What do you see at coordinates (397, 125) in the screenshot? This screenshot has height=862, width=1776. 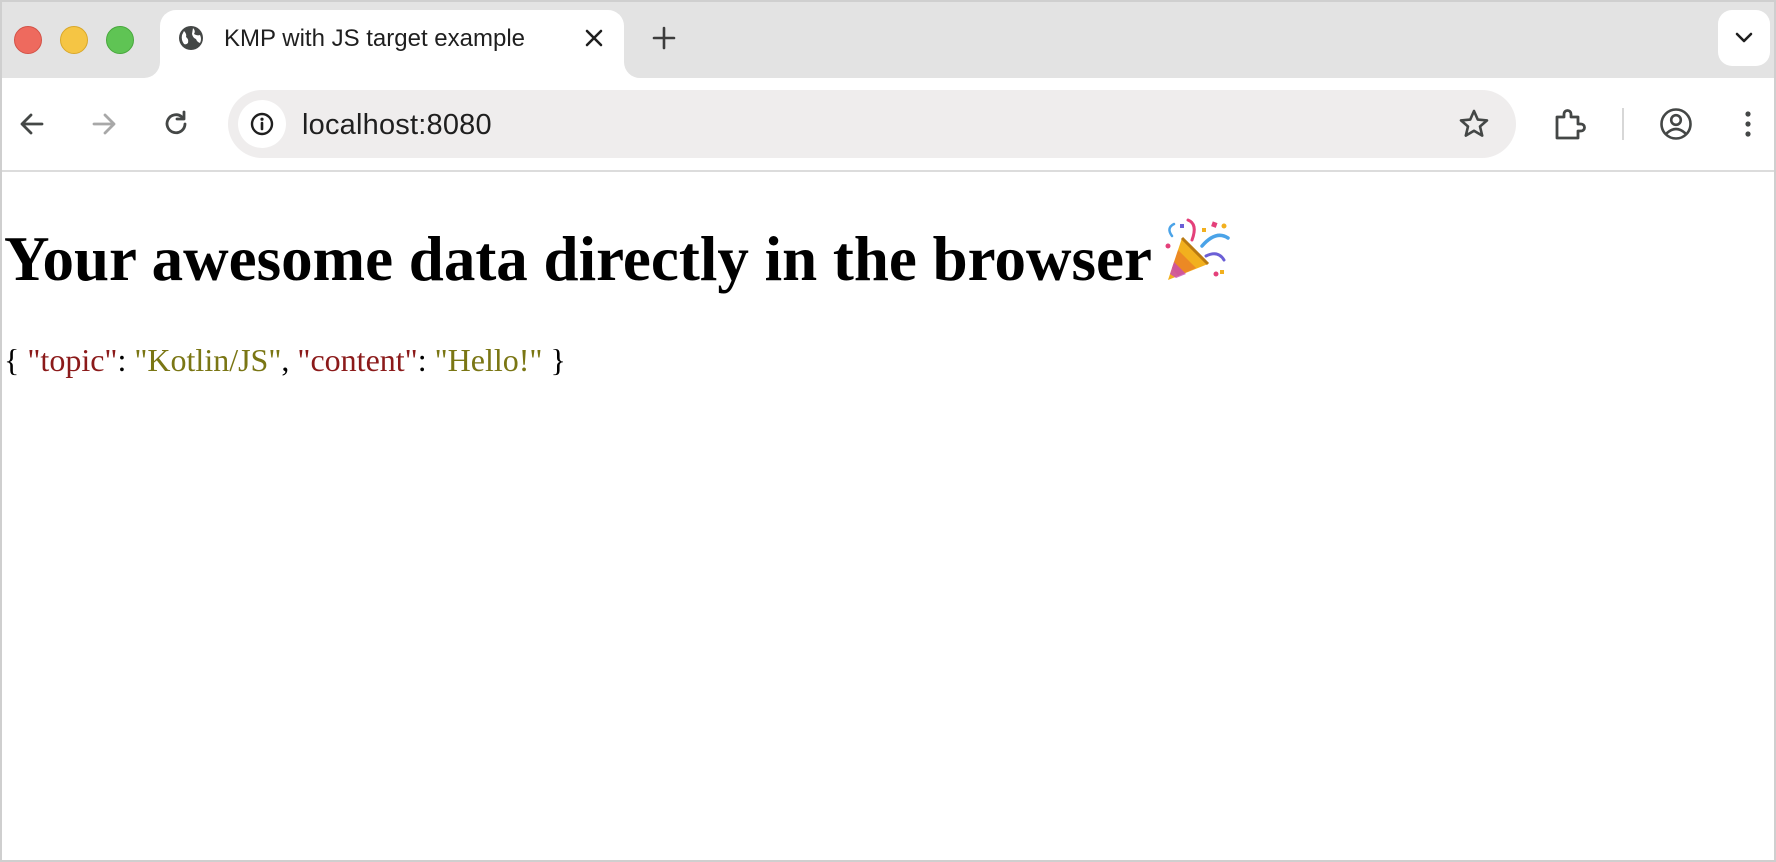 I see `url-text: localhost:8080` at bounding box center [397, 125].